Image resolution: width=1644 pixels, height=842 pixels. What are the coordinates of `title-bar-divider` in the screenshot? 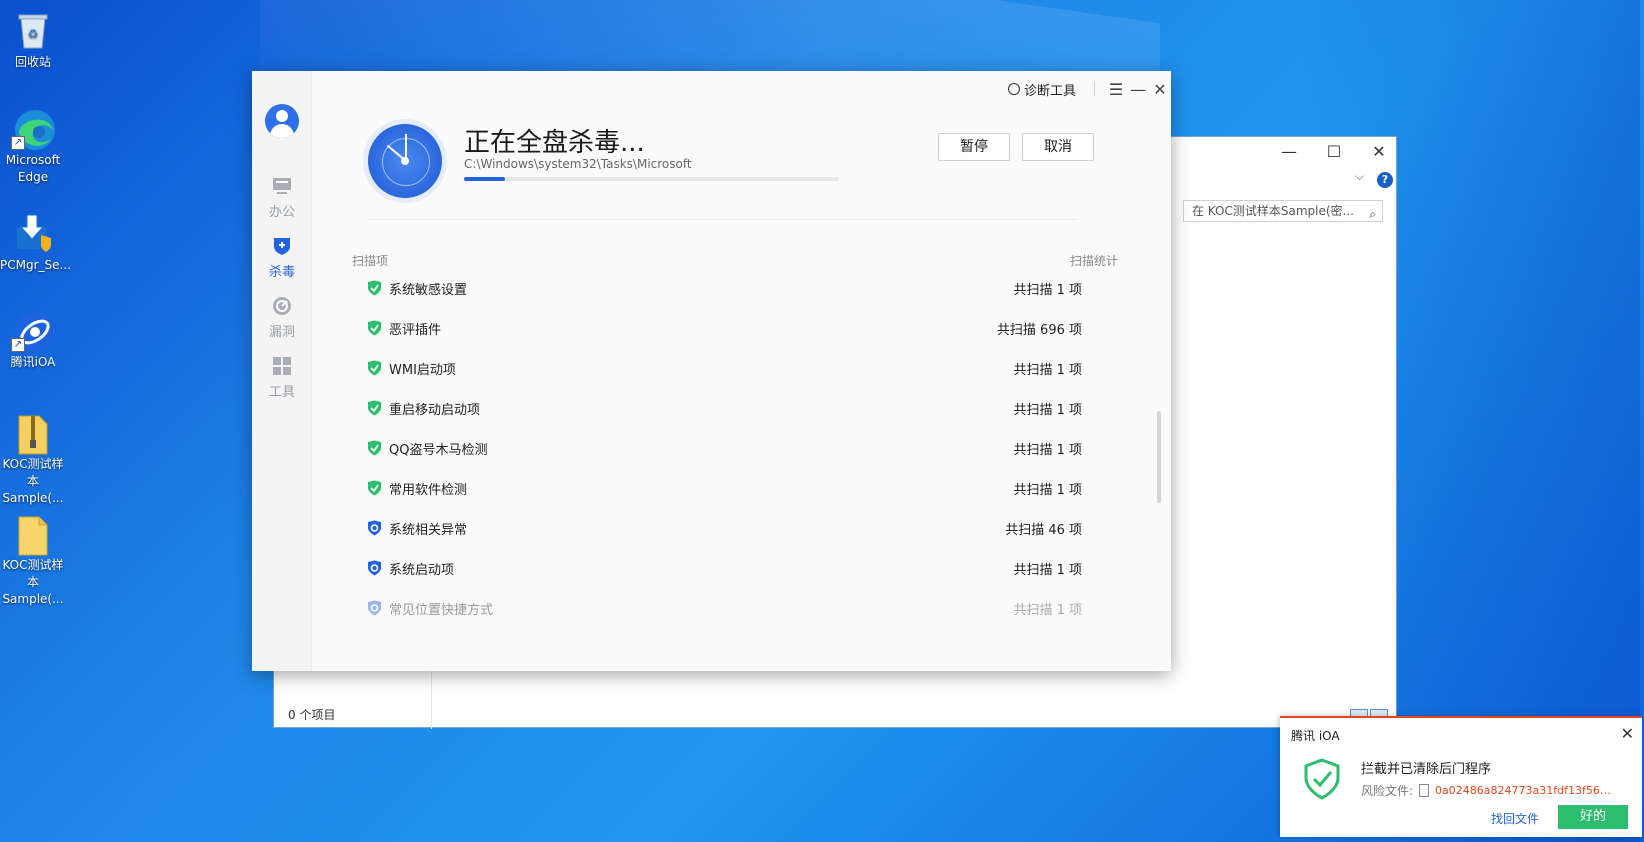 It's located at (1094, 89).